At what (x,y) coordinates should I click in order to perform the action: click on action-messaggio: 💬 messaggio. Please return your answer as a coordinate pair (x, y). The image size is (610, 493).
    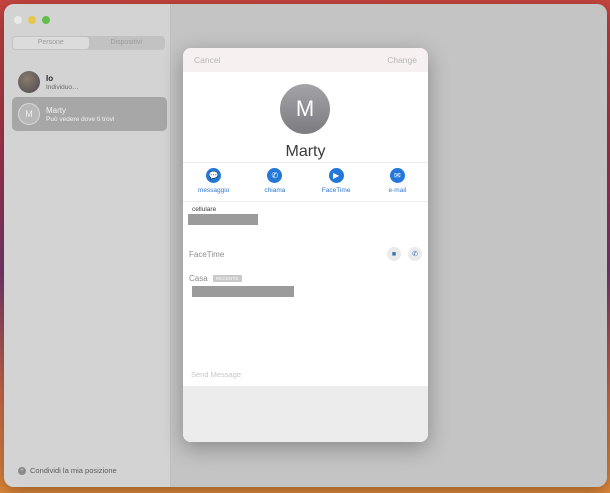
    Looking at the image, I should click on (213, 182).